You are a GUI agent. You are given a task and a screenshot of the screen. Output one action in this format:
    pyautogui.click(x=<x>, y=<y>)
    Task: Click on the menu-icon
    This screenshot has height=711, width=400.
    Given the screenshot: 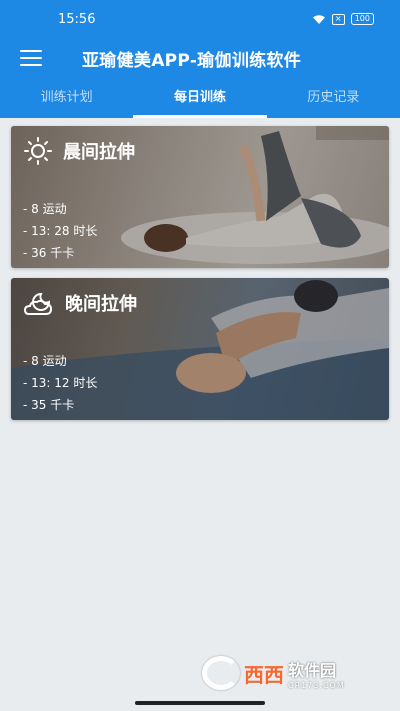 What is the action you would take?
    pyautogui.click(x=31, y=58)
    